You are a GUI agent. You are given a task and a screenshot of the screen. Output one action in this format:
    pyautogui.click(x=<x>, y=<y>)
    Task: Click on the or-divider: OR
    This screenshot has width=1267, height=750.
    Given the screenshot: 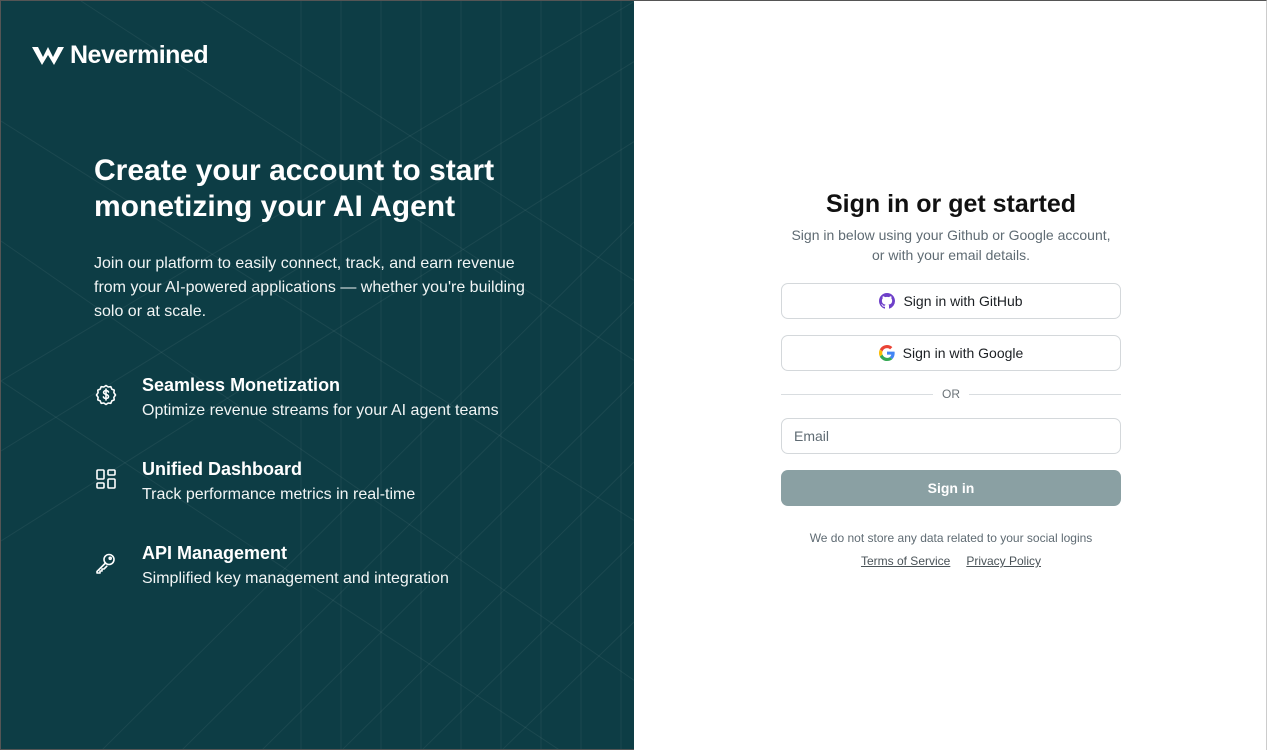 What is the action you would take?
    pyautogui.click(x=951, y=394)
    